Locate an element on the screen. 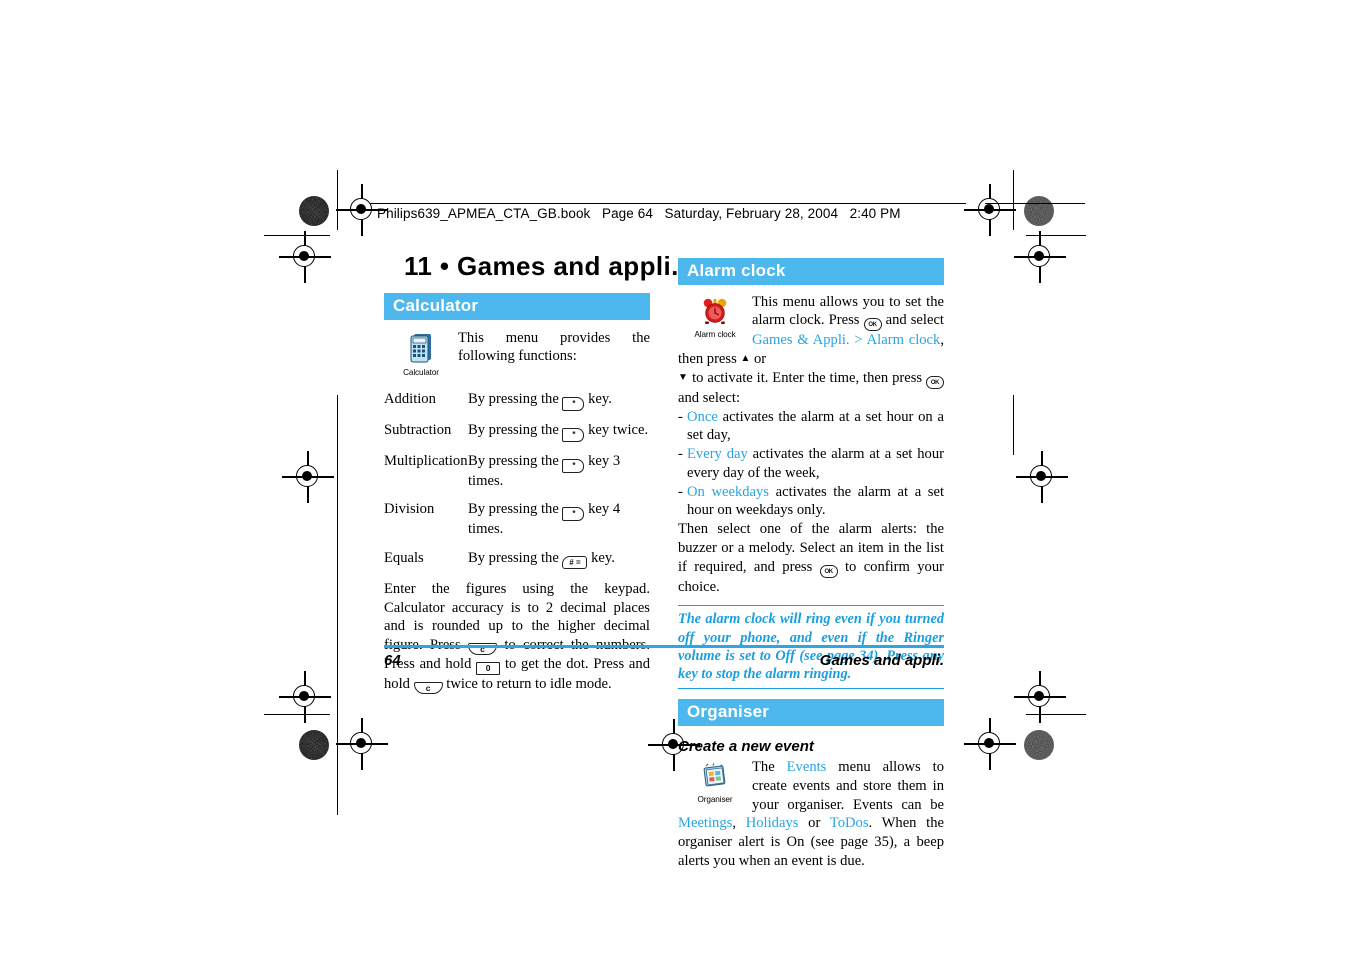 Image resolution: width=1351 pixels, height=954 pixels. operation-row-equals: Equals By pressing the # = key. is located at coordinates (517, 559).